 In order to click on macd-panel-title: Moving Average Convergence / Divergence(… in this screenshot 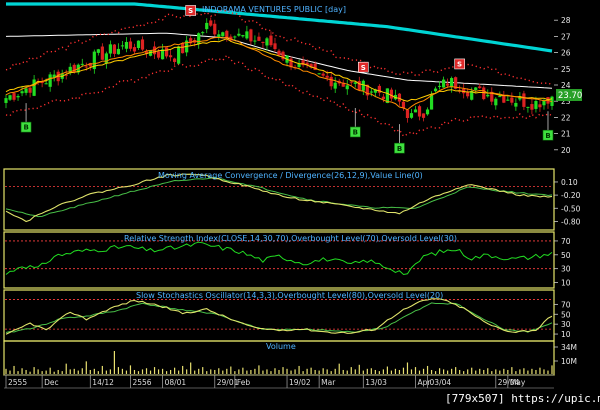, I will do `click(290, 175)`.